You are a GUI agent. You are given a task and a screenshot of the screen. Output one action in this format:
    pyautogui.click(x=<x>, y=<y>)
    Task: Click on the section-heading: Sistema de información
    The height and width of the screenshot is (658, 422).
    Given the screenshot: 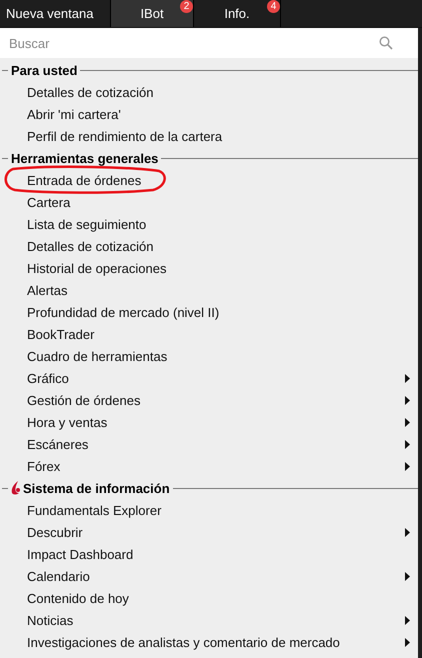 What is the action you would take?
    pyautogui.click(x=96, y=488)
    